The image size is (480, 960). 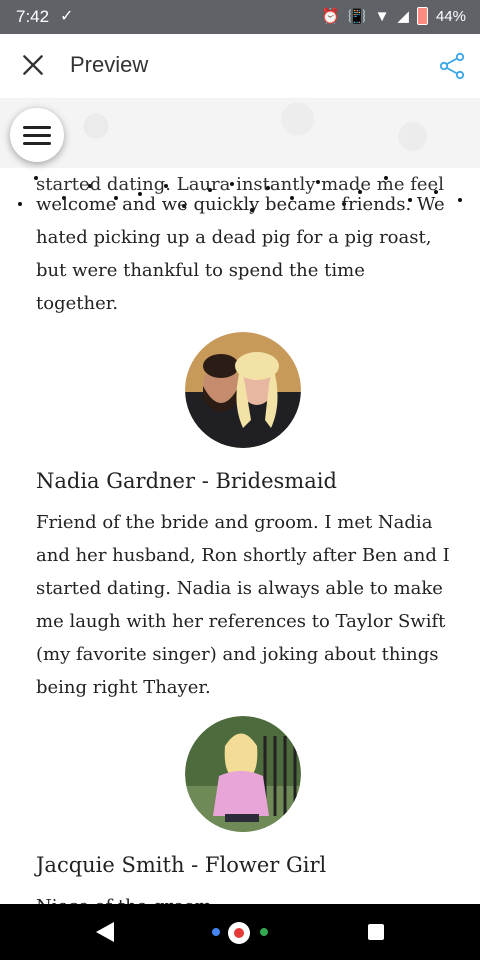 What do you see at coordinates (330, 16) in the screenshot?
I see `alarm-icon: ⏰` at bounding box center [330, 16].